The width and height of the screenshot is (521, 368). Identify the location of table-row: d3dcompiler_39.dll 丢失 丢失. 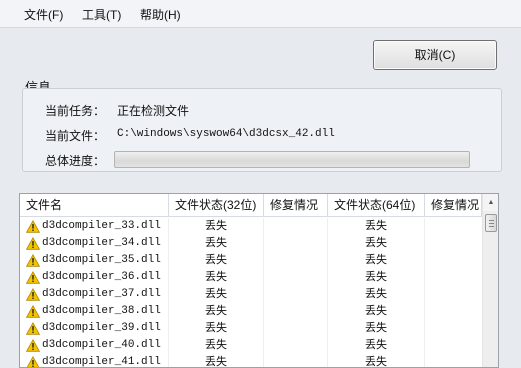
(251, 328).